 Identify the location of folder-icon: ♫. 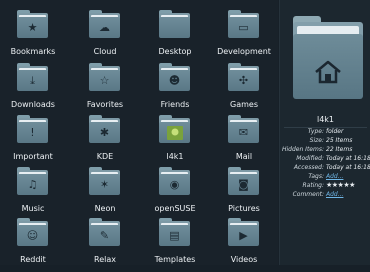
(32, 181).